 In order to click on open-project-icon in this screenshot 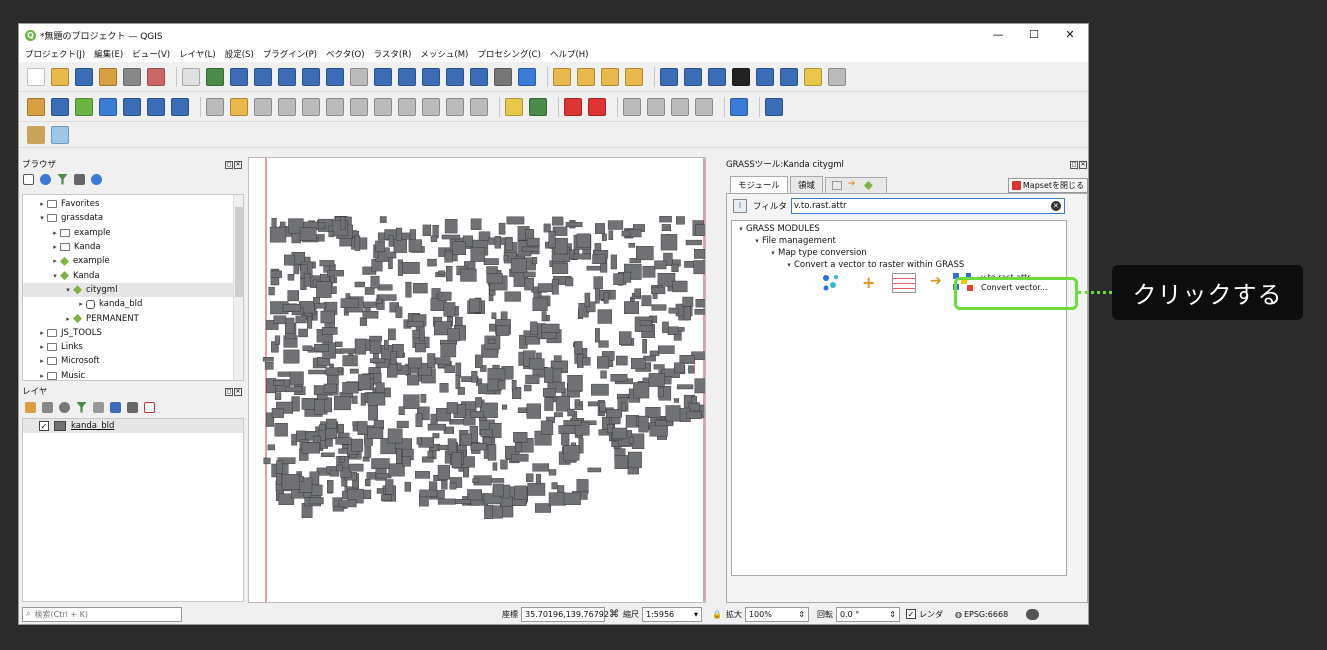, I will do `click(60, 76)`.